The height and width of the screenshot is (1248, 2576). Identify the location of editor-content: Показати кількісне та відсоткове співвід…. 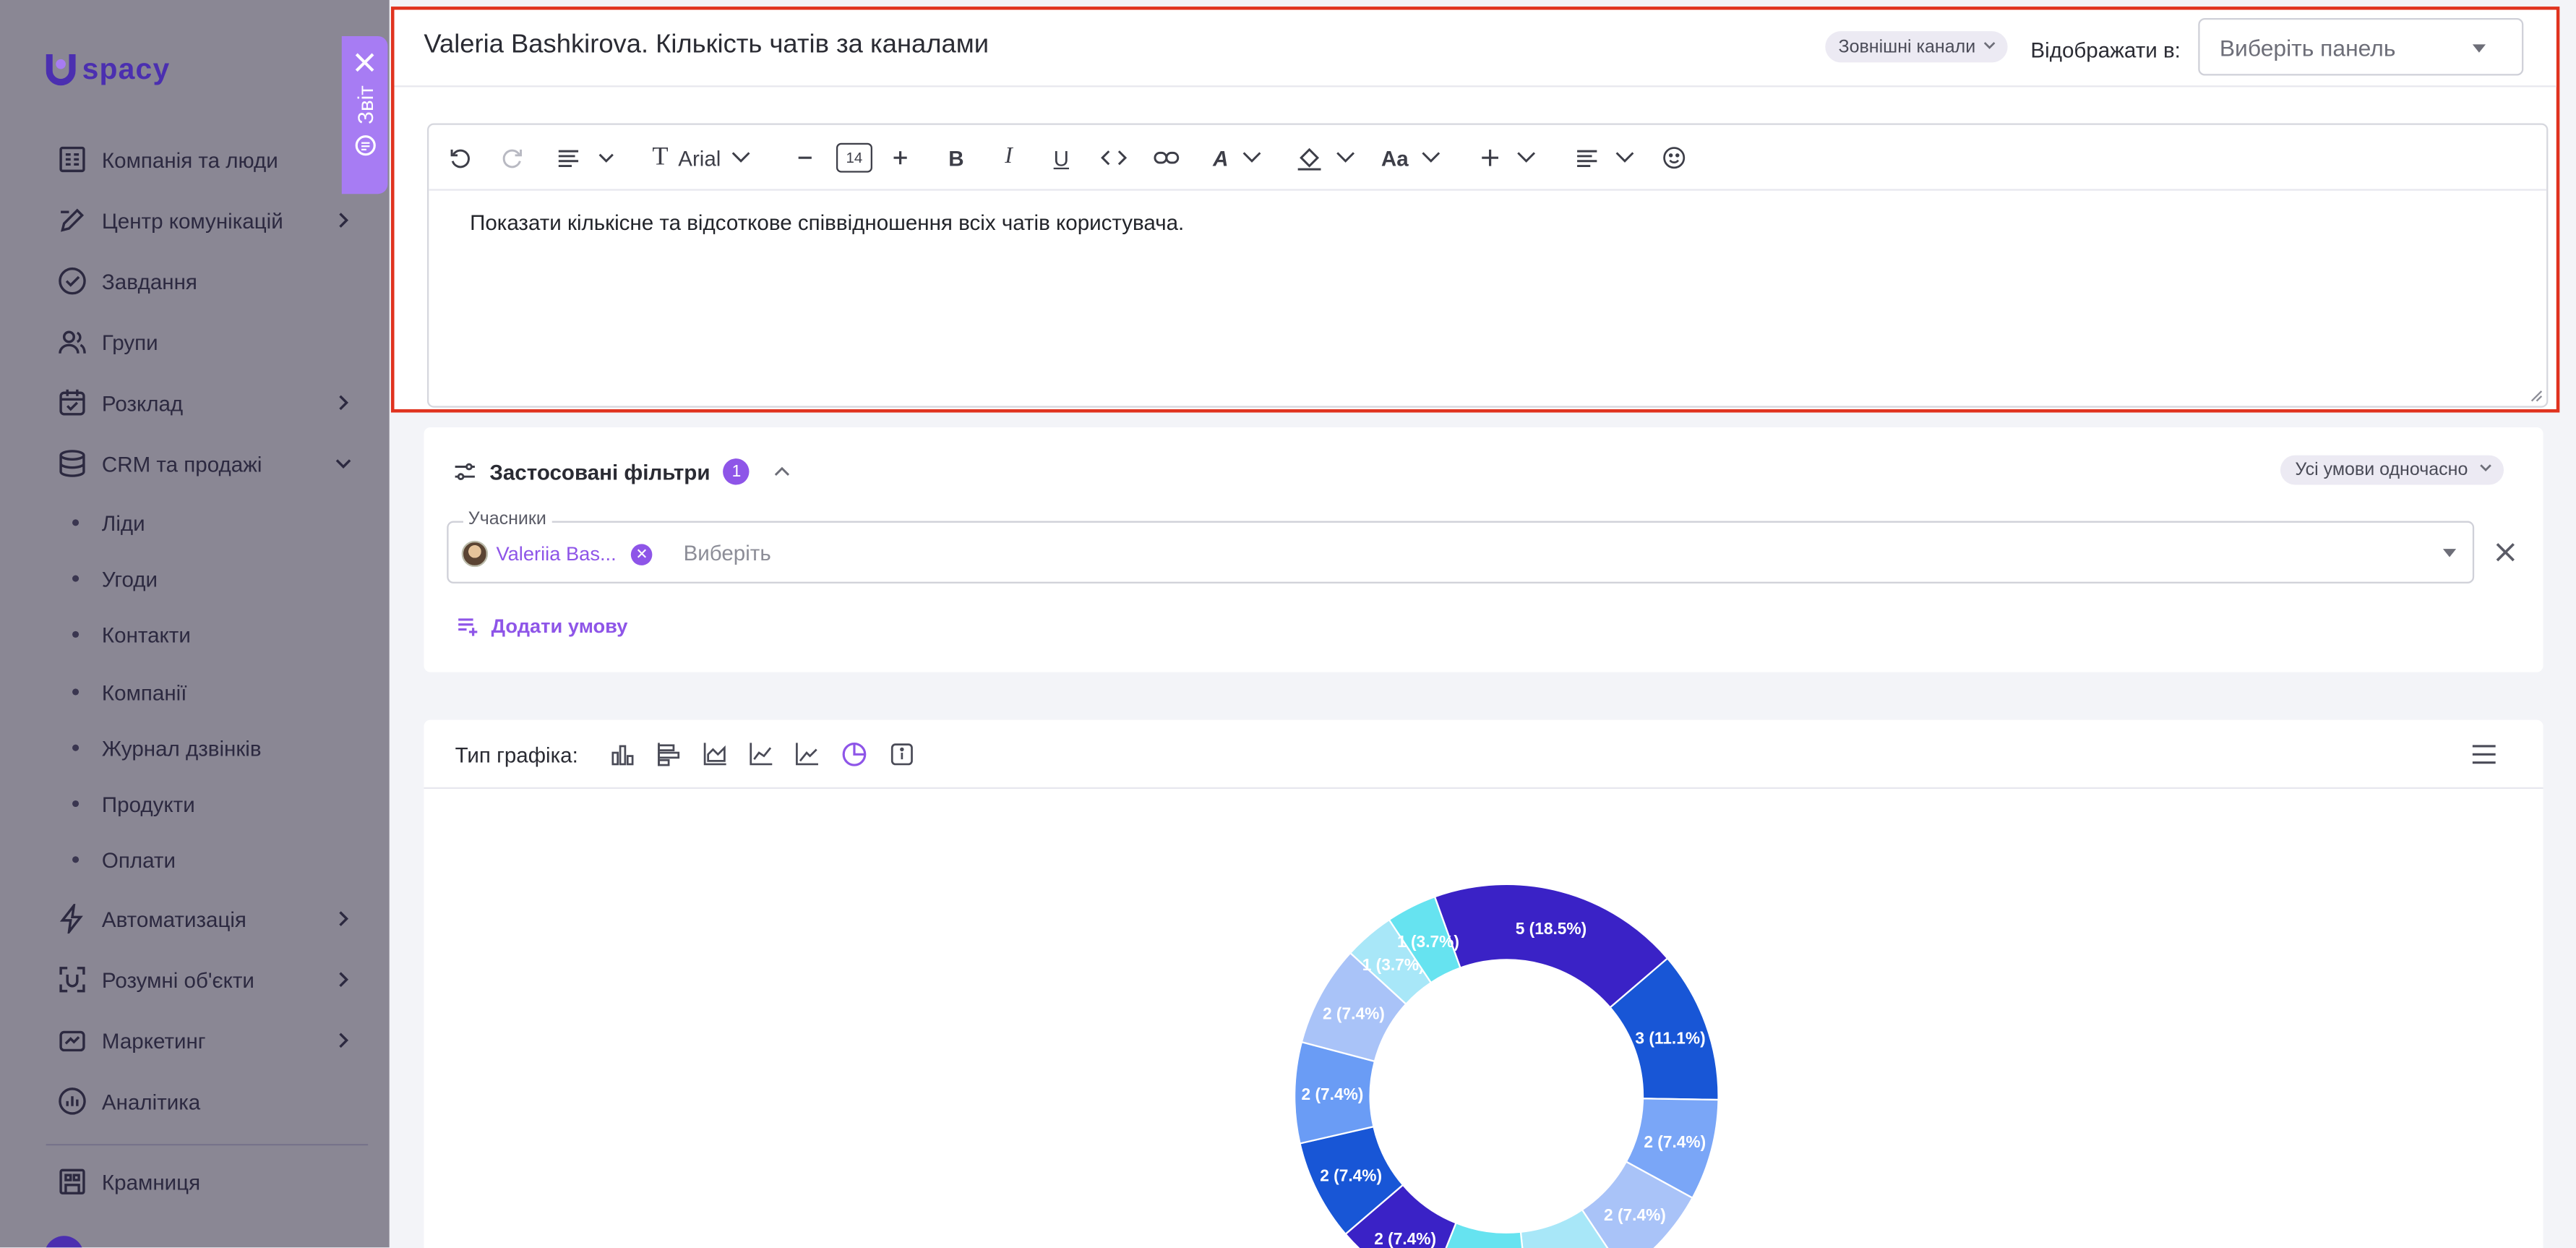
(827, 222).